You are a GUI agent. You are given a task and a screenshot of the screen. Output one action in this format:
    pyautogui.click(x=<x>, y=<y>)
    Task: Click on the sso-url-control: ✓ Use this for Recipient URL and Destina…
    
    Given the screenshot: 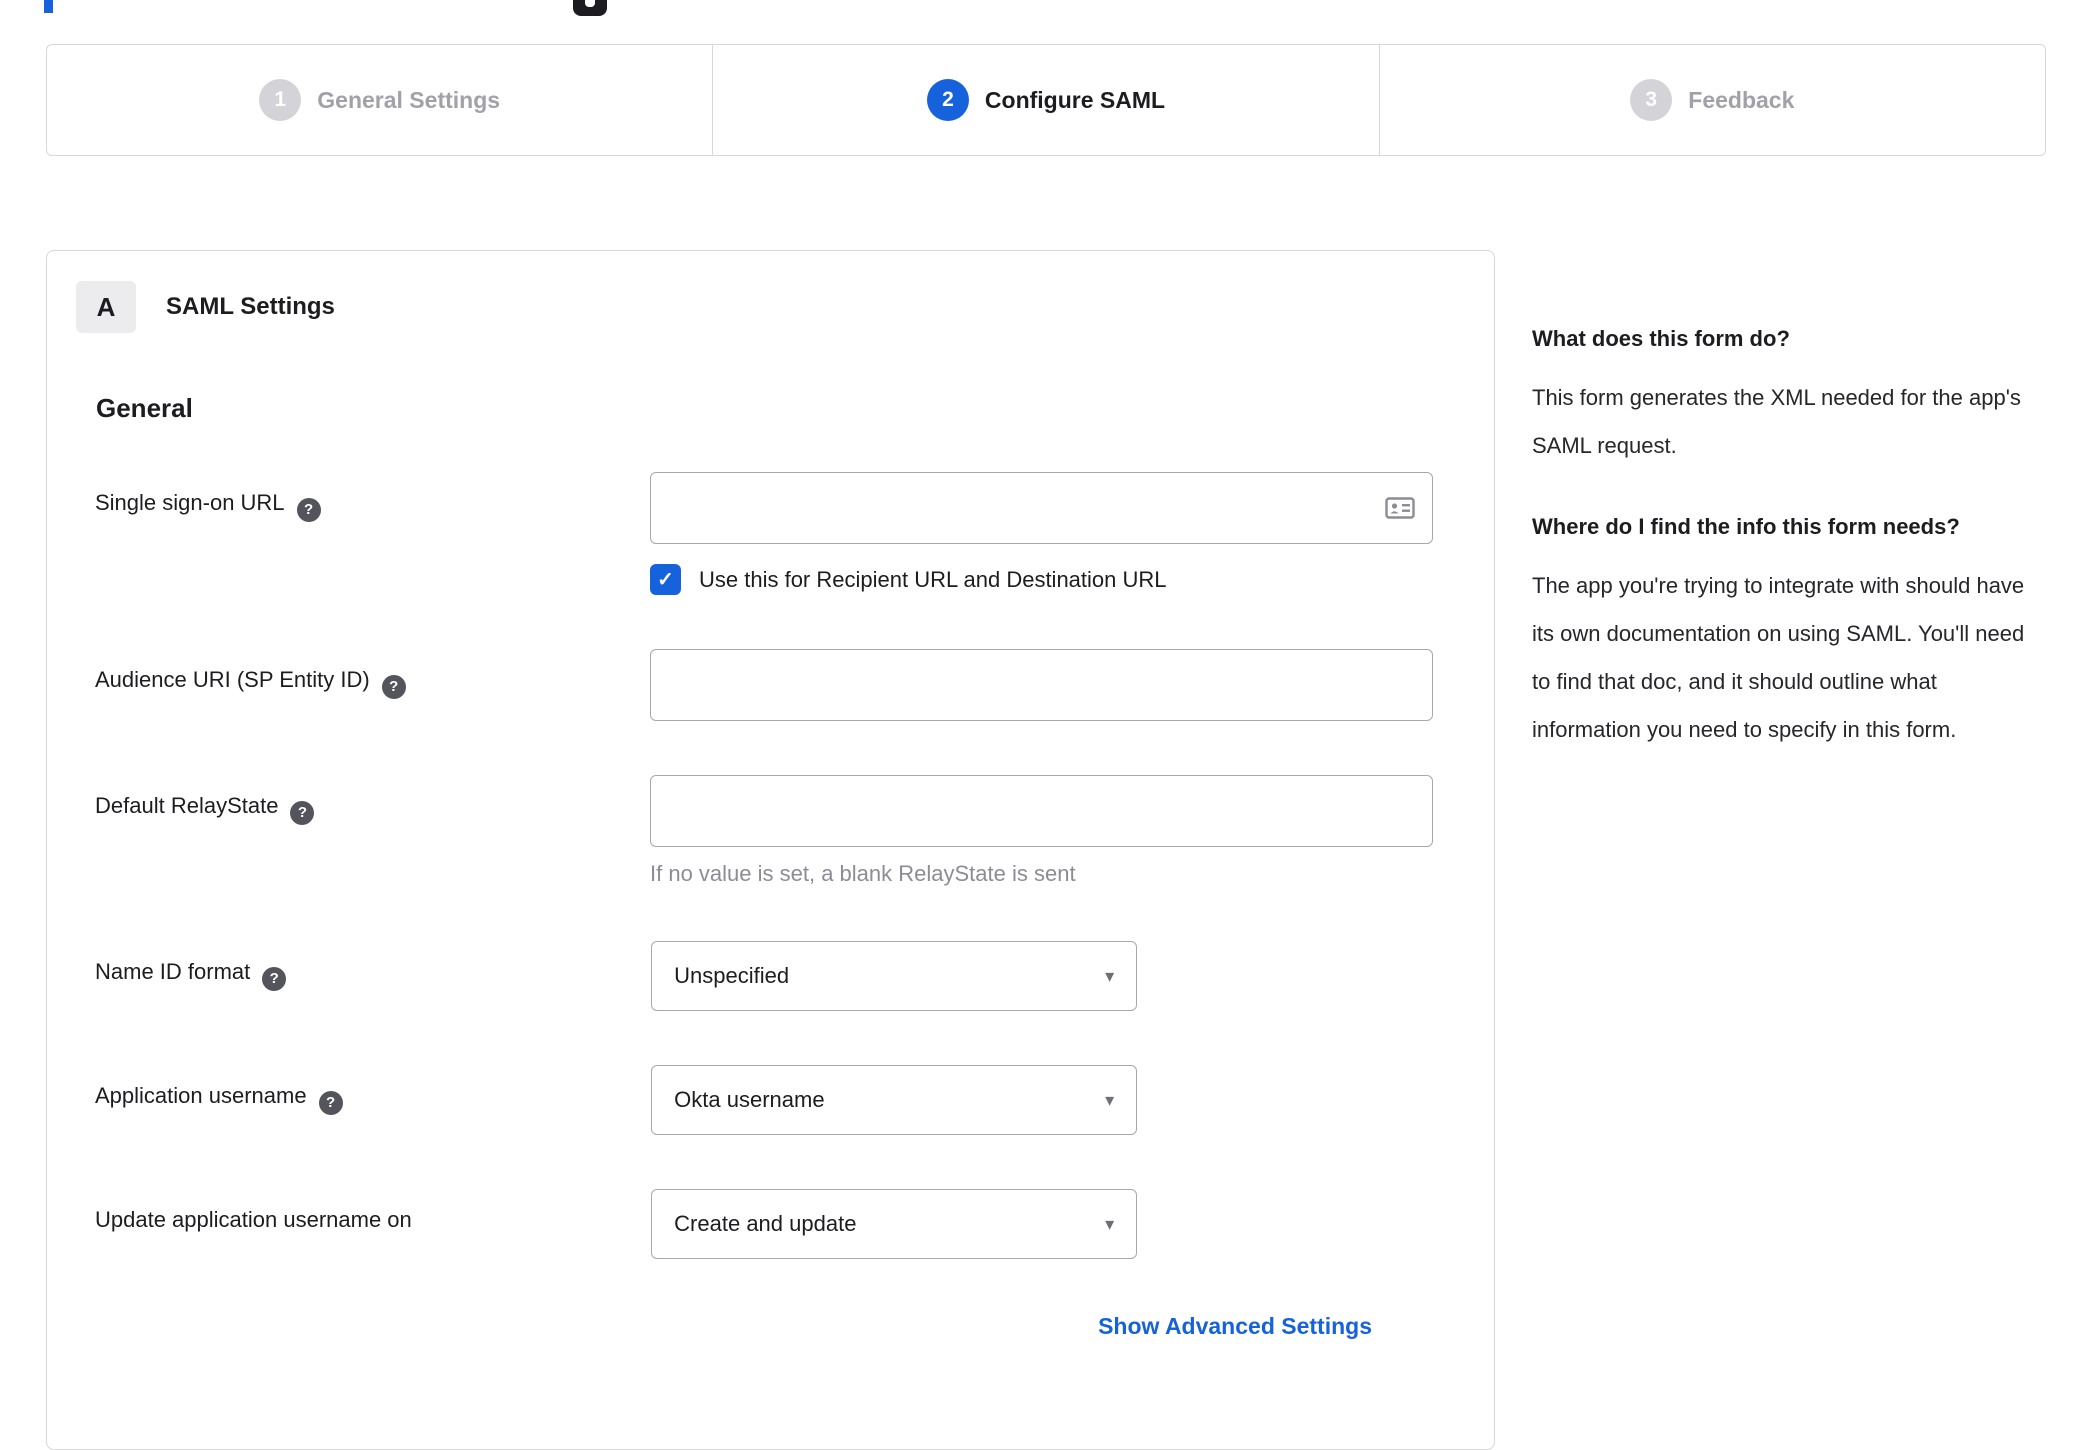 What is the action you would take?
    pyautogui.click(x=1041, y=533)
    